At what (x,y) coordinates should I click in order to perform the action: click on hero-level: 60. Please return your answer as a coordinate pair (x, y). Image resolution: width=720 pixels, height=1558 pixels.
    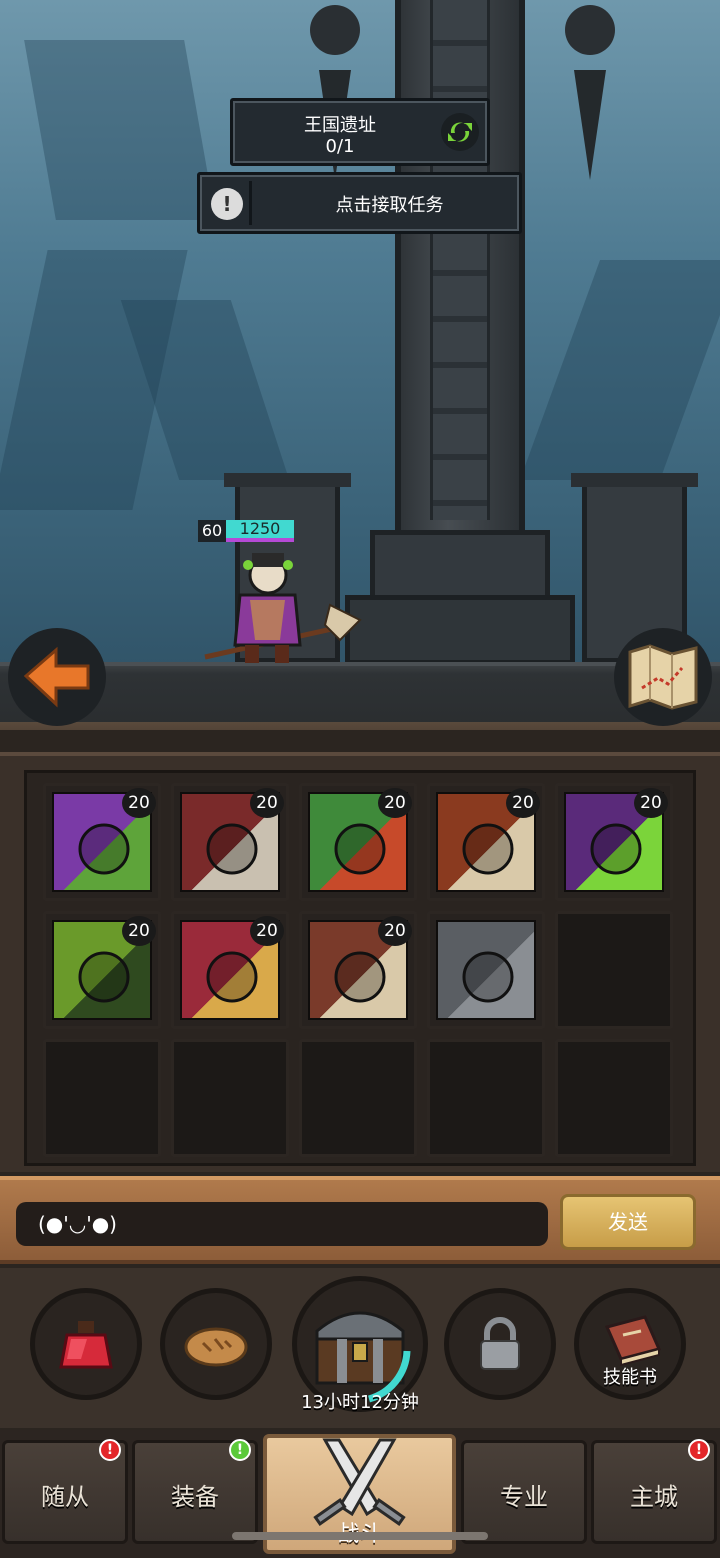
    Looking at the image, I should click on (212, 531).